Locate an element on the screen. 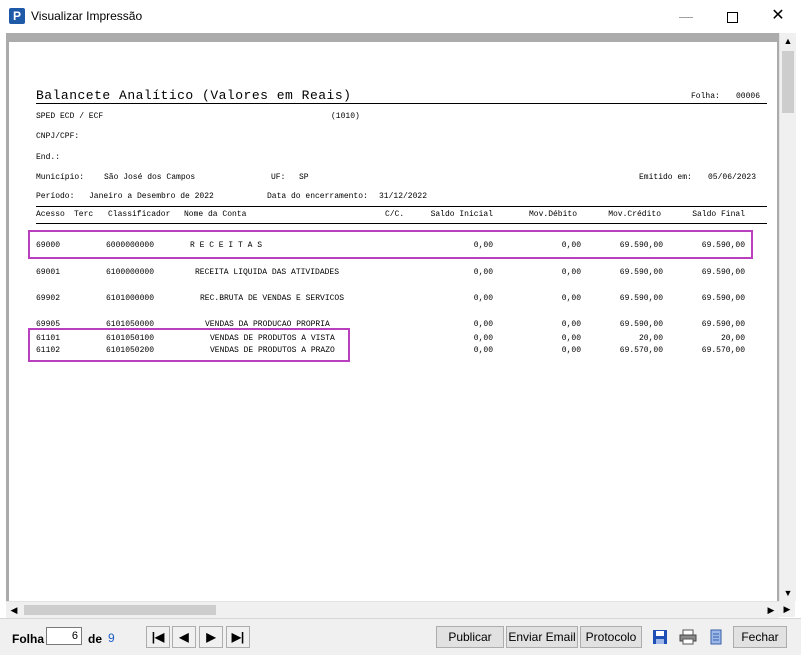 This screenshot has height=655, width=801. scroll-down-icon: ▼ is located at coordinates (788, 593).